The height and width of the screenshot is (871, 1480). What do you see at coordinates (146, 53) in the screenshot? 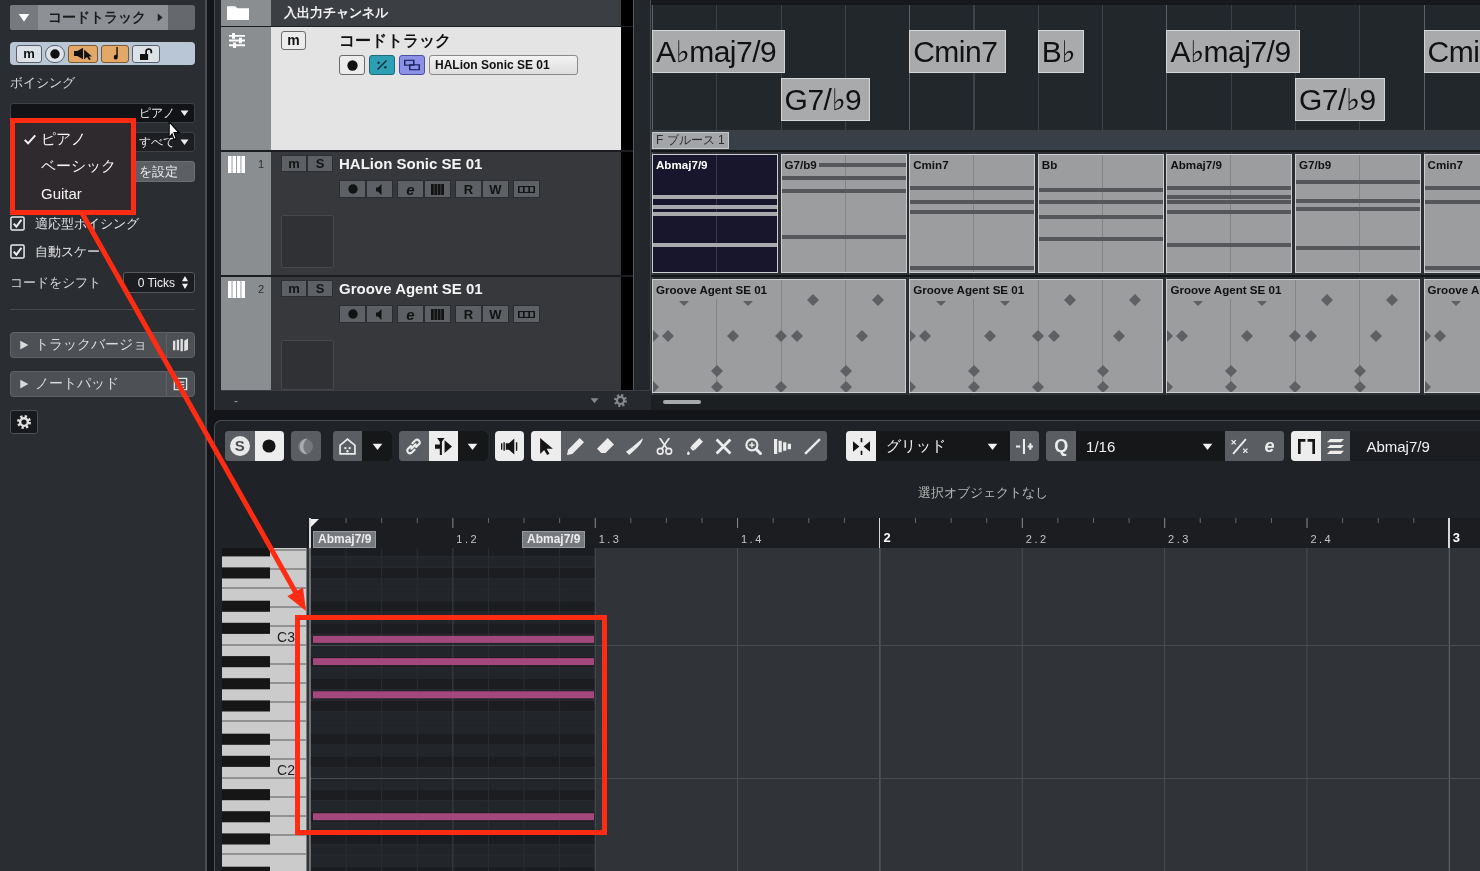
I see `lock-button` at bounding box center [146, 53].